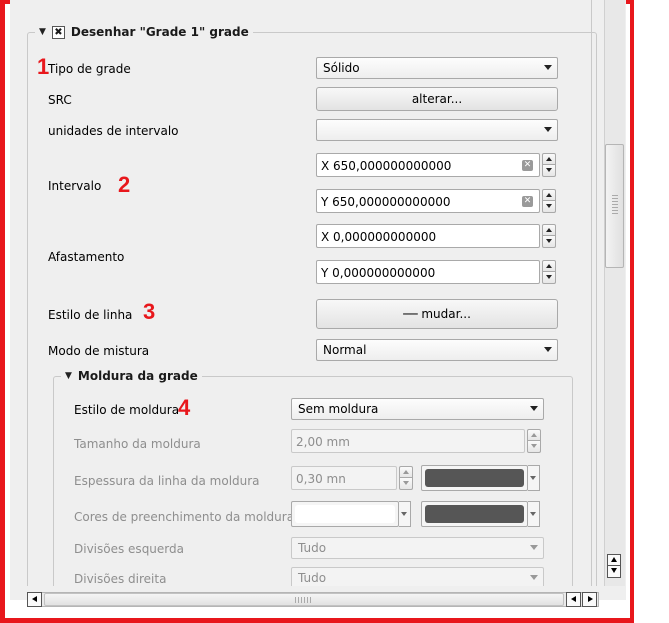  I want to click on scroll-up-arrow, so click(614, 560).